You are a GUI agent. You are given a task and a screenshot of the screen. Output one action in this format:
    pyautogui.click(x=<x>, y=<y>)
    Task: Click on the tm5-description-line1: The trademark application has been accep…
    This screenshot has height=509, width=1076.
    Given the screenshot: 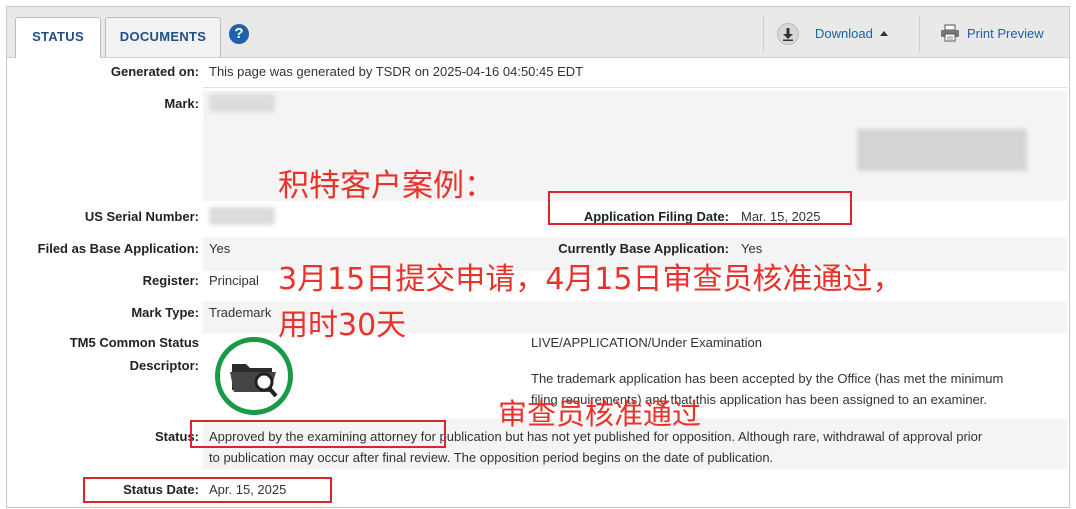 What is the action you would take?
    pyautogui.click(x=767, y=378)
    